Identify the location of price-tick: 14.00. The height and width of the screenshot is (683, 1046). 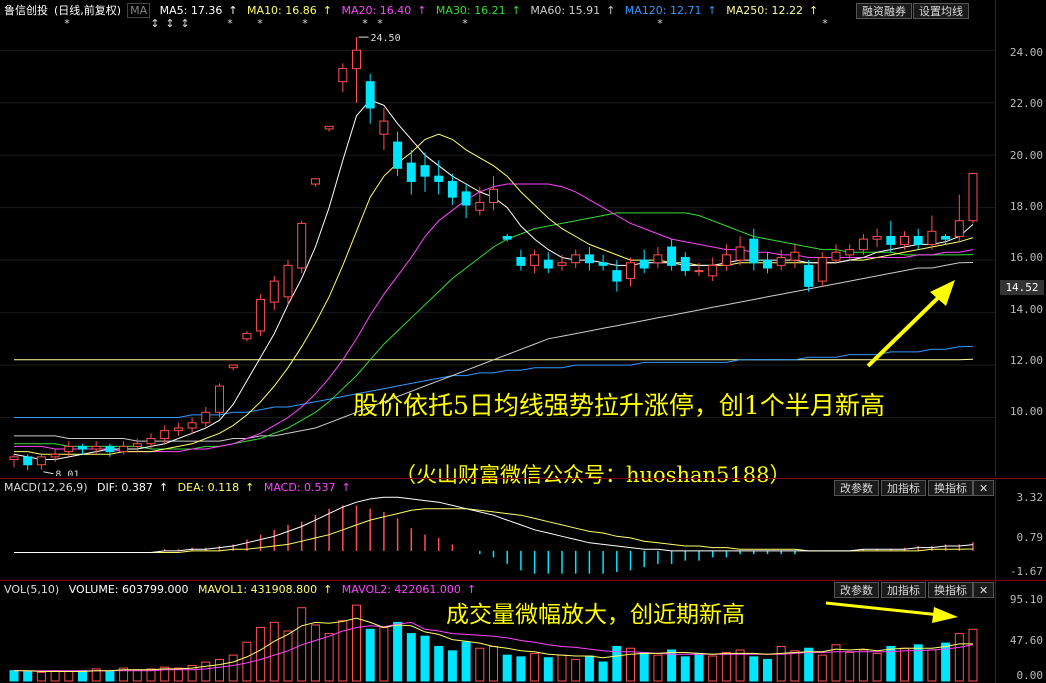
(1026, 309).